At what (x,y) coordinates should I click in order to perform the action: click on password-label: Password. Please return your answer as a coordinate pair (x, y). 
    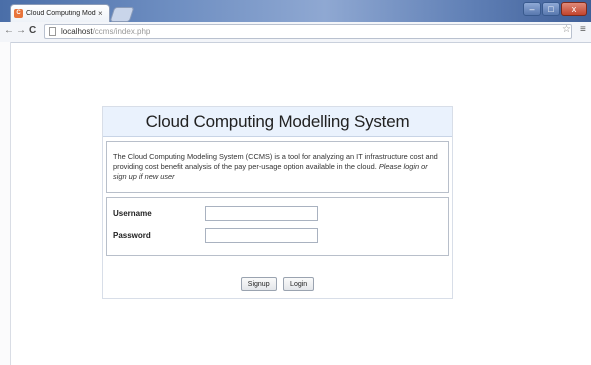
    Looking at the image, I should click on (132, 235).